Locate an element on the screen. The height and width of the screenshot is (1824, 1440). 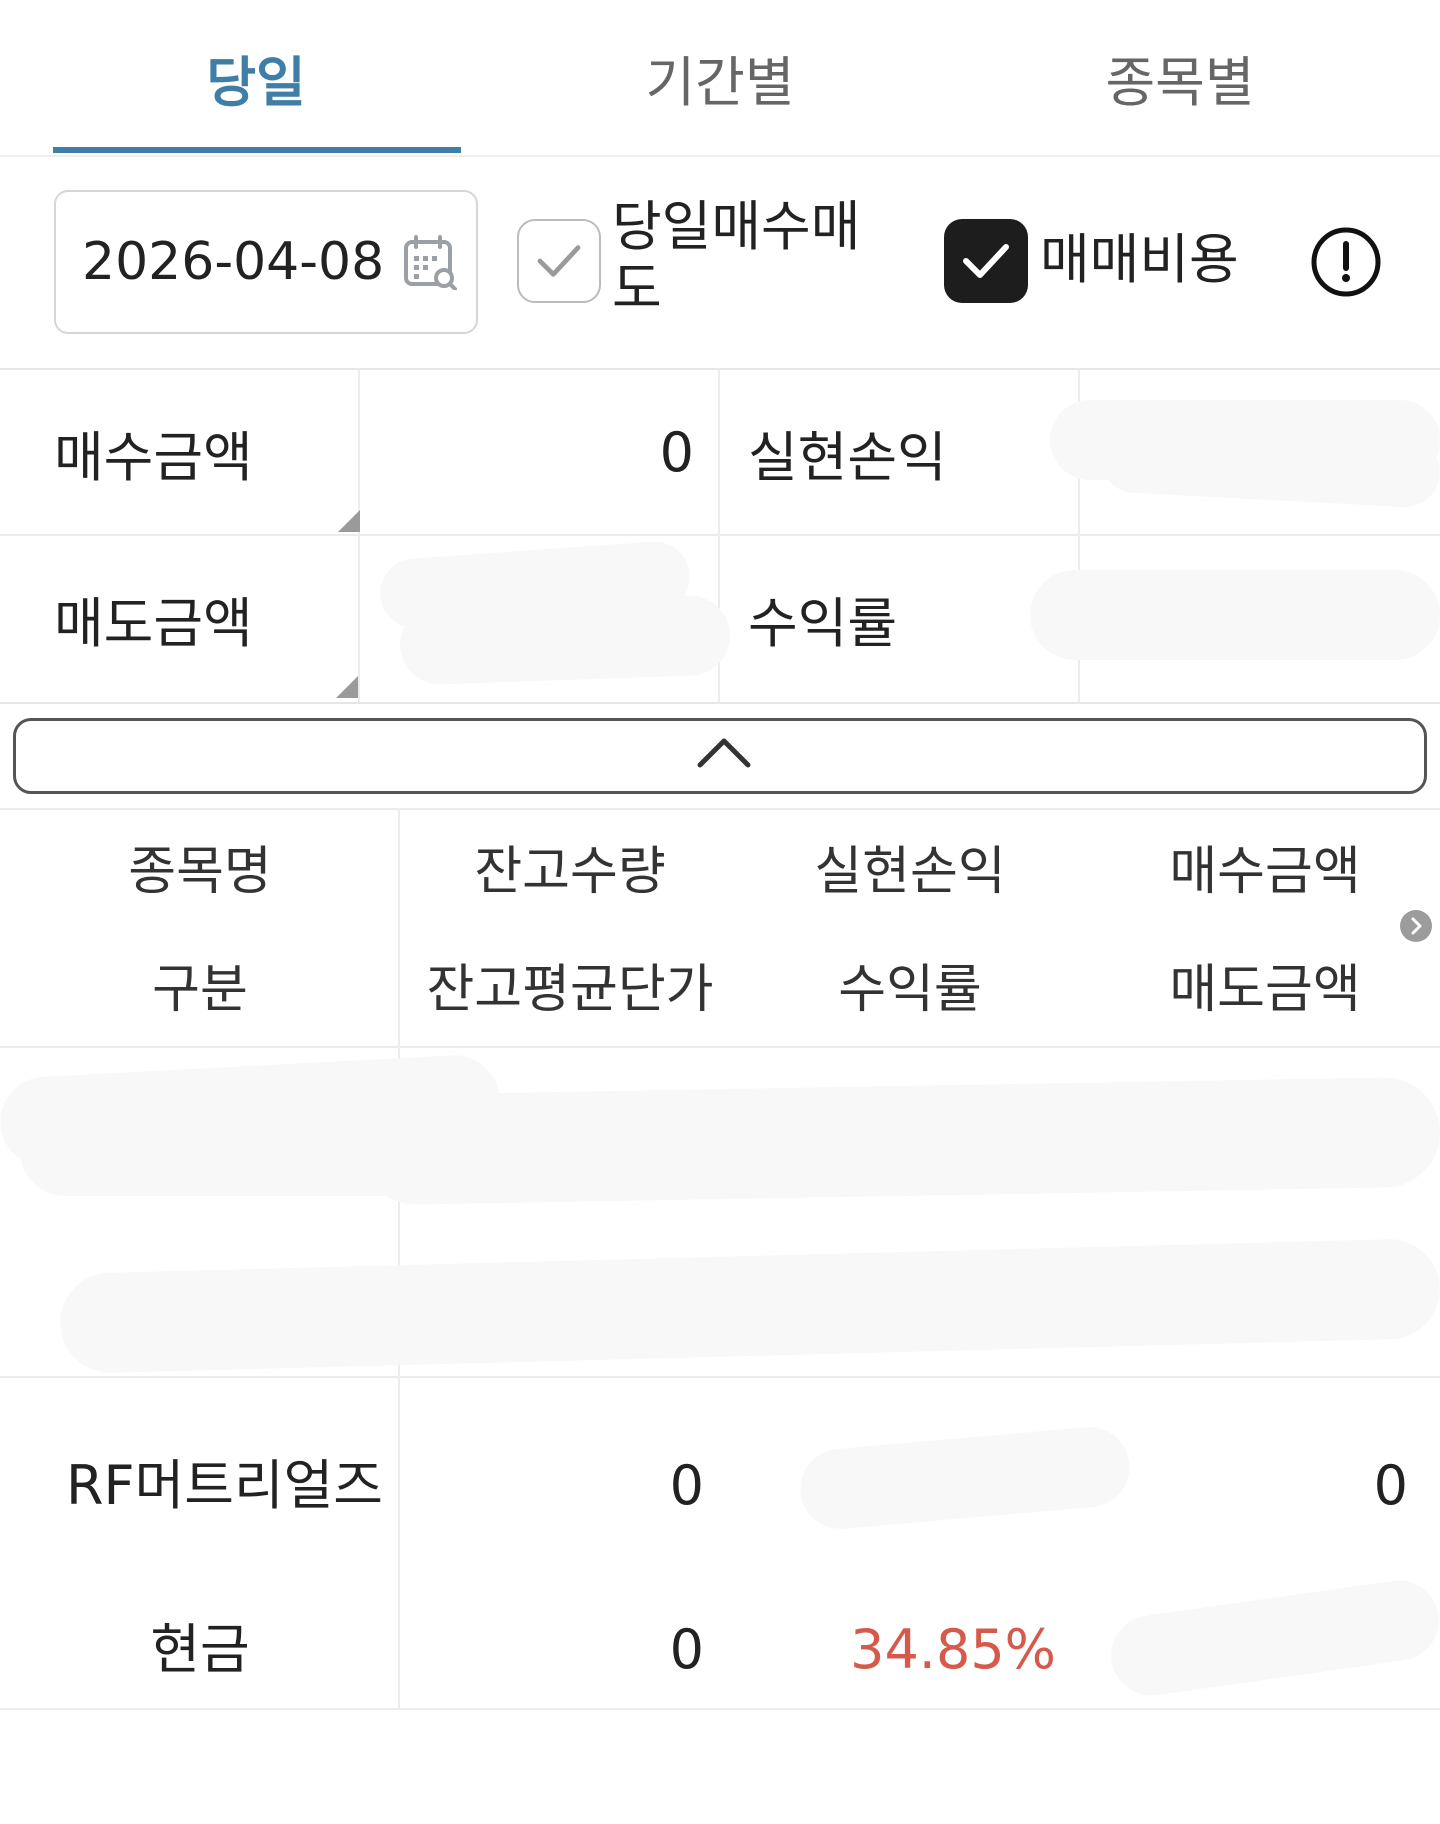
active-tab-indicator is located at coordinates (257, 150).